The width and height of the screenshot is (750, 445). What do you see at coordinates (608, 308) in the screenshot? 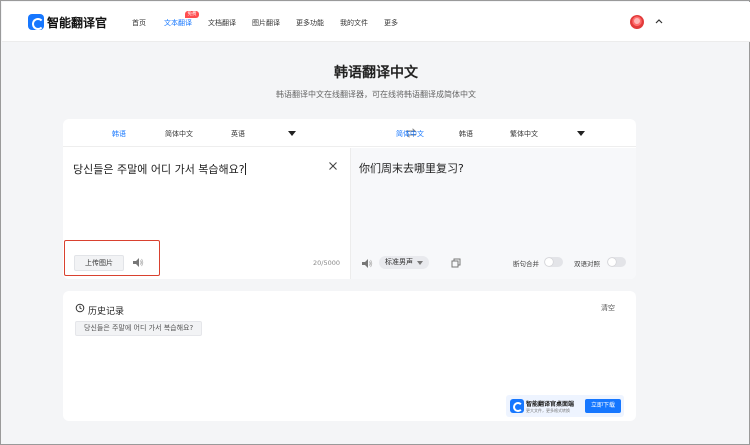
I see `clear-history-button: 清空` at bounding box center [608, 308].